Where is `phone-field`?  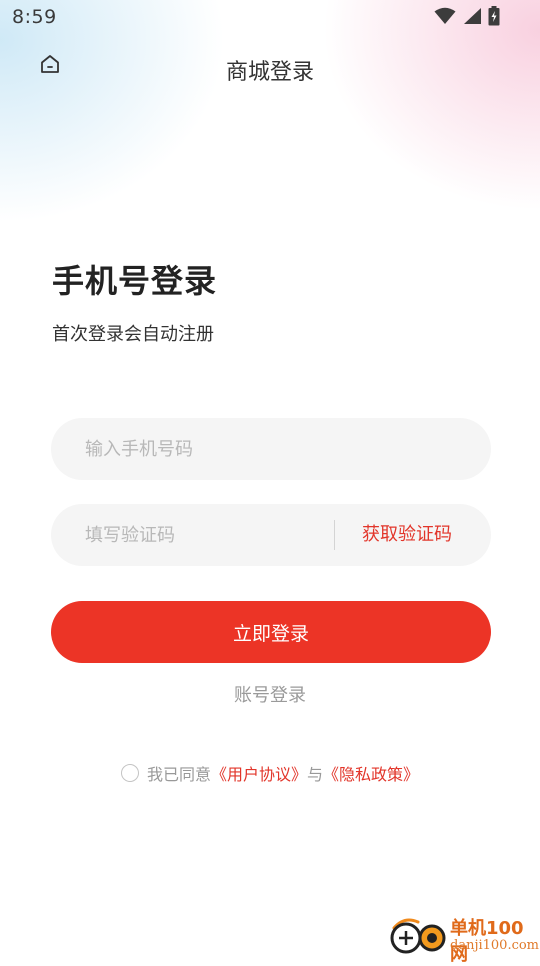 phone-field is located at coordinates (271, 449).